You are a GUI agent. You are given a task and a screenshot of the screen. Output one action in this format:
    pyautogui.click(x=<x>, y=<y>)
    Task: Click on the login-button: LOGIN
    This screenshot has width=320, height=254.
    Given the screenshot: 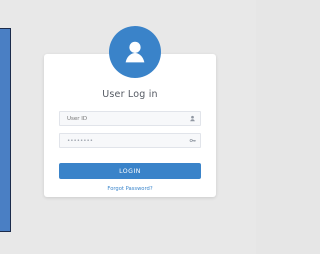 What is the action you would take?
    pyautogui.click(x=130, y=171)
    